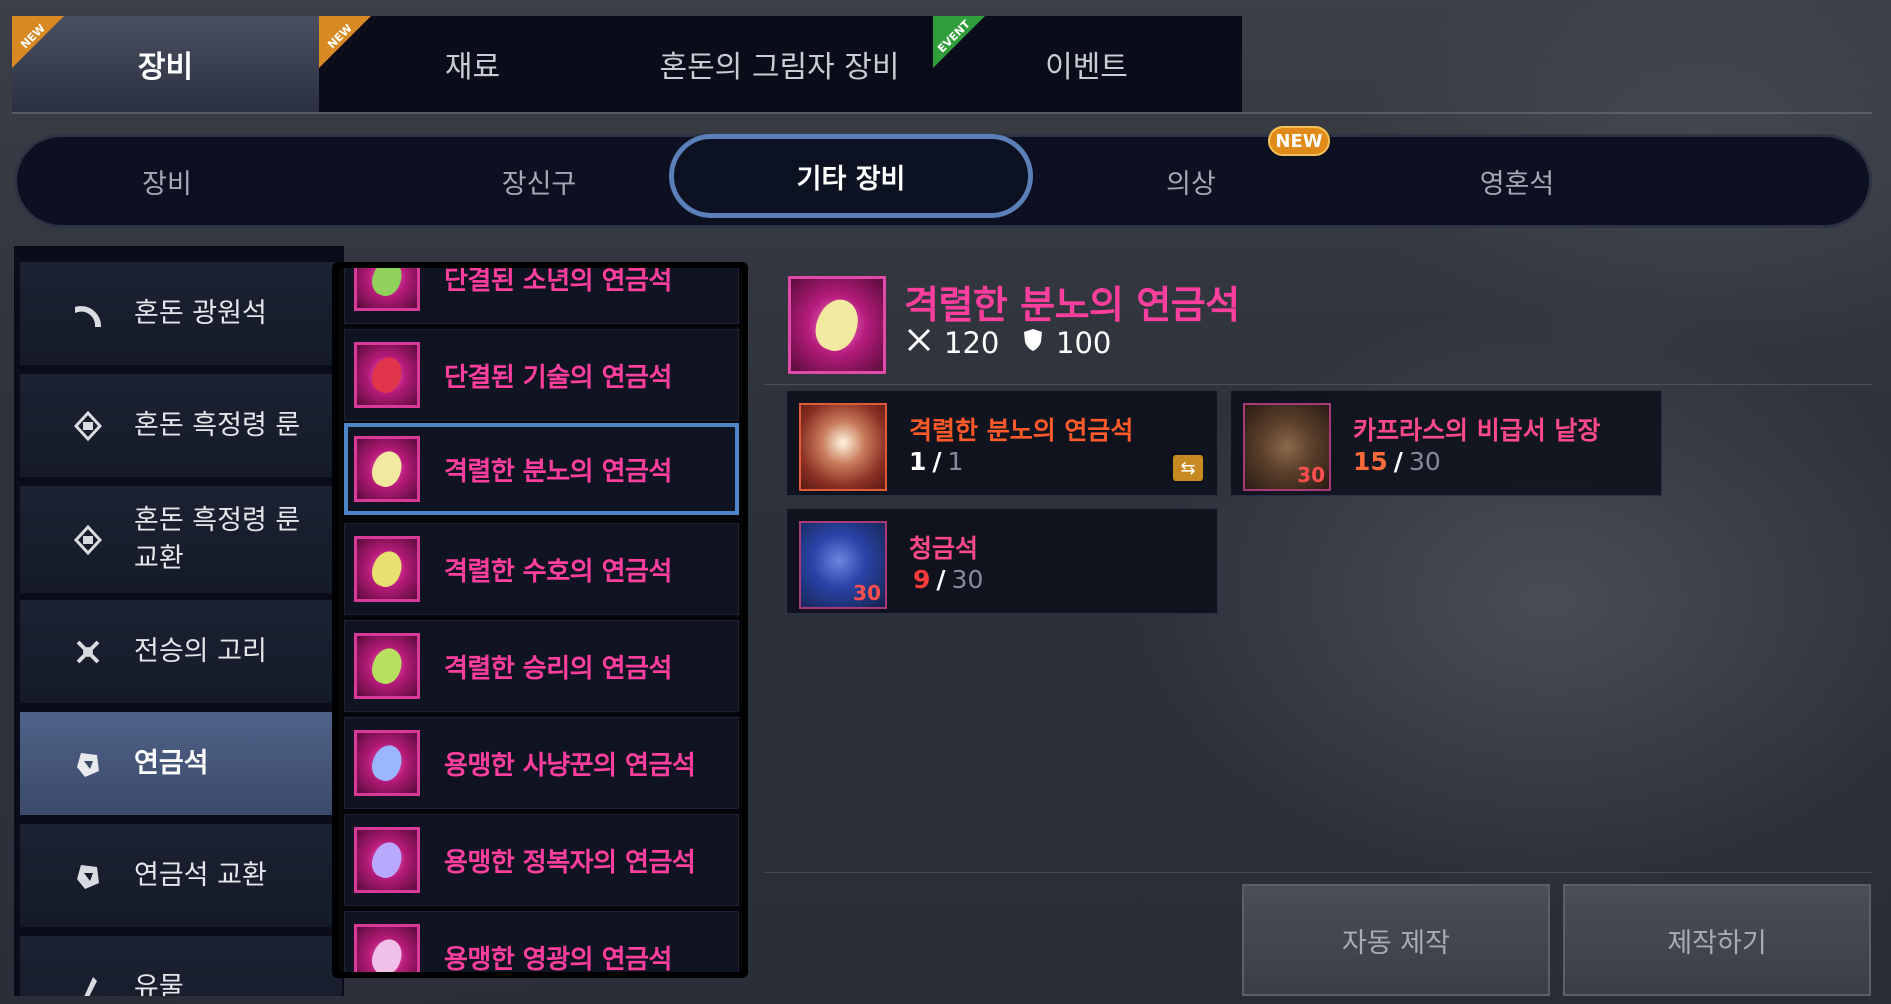 The image size is (1891, 1004). I want to click on owned-count: 1, so click(918, 461).